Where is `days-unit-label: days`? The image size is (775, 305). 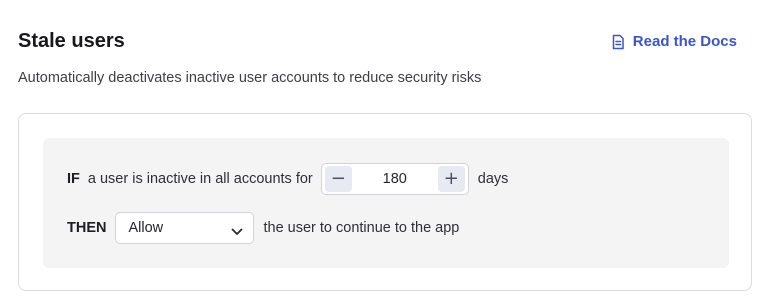 days-unit-label: days is located at coordinates (493, 179).